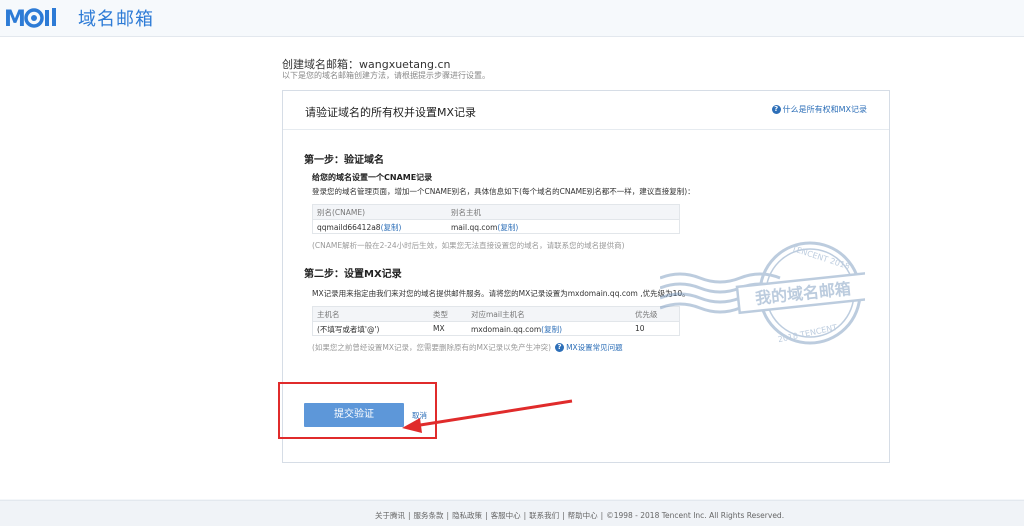 This screenshot has height=526, width=1024. I want to click on col-cname-host: 别名主机, so click(466, 212).